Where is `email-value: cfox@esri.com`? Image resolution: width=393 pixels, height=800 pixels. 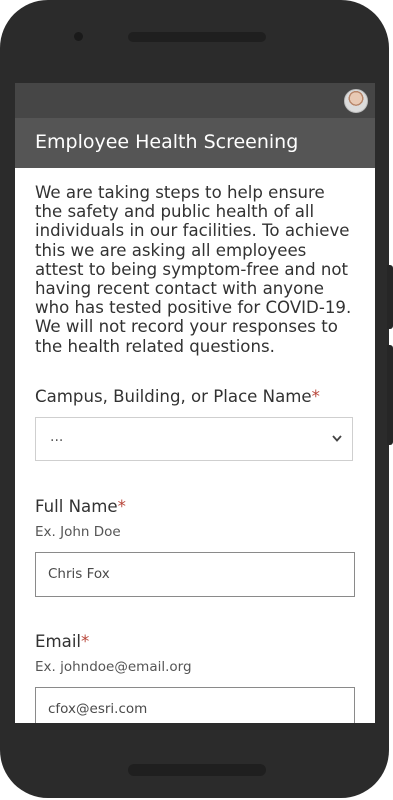 email-value: cfox@esri.com is located at coordinates (98, 709).